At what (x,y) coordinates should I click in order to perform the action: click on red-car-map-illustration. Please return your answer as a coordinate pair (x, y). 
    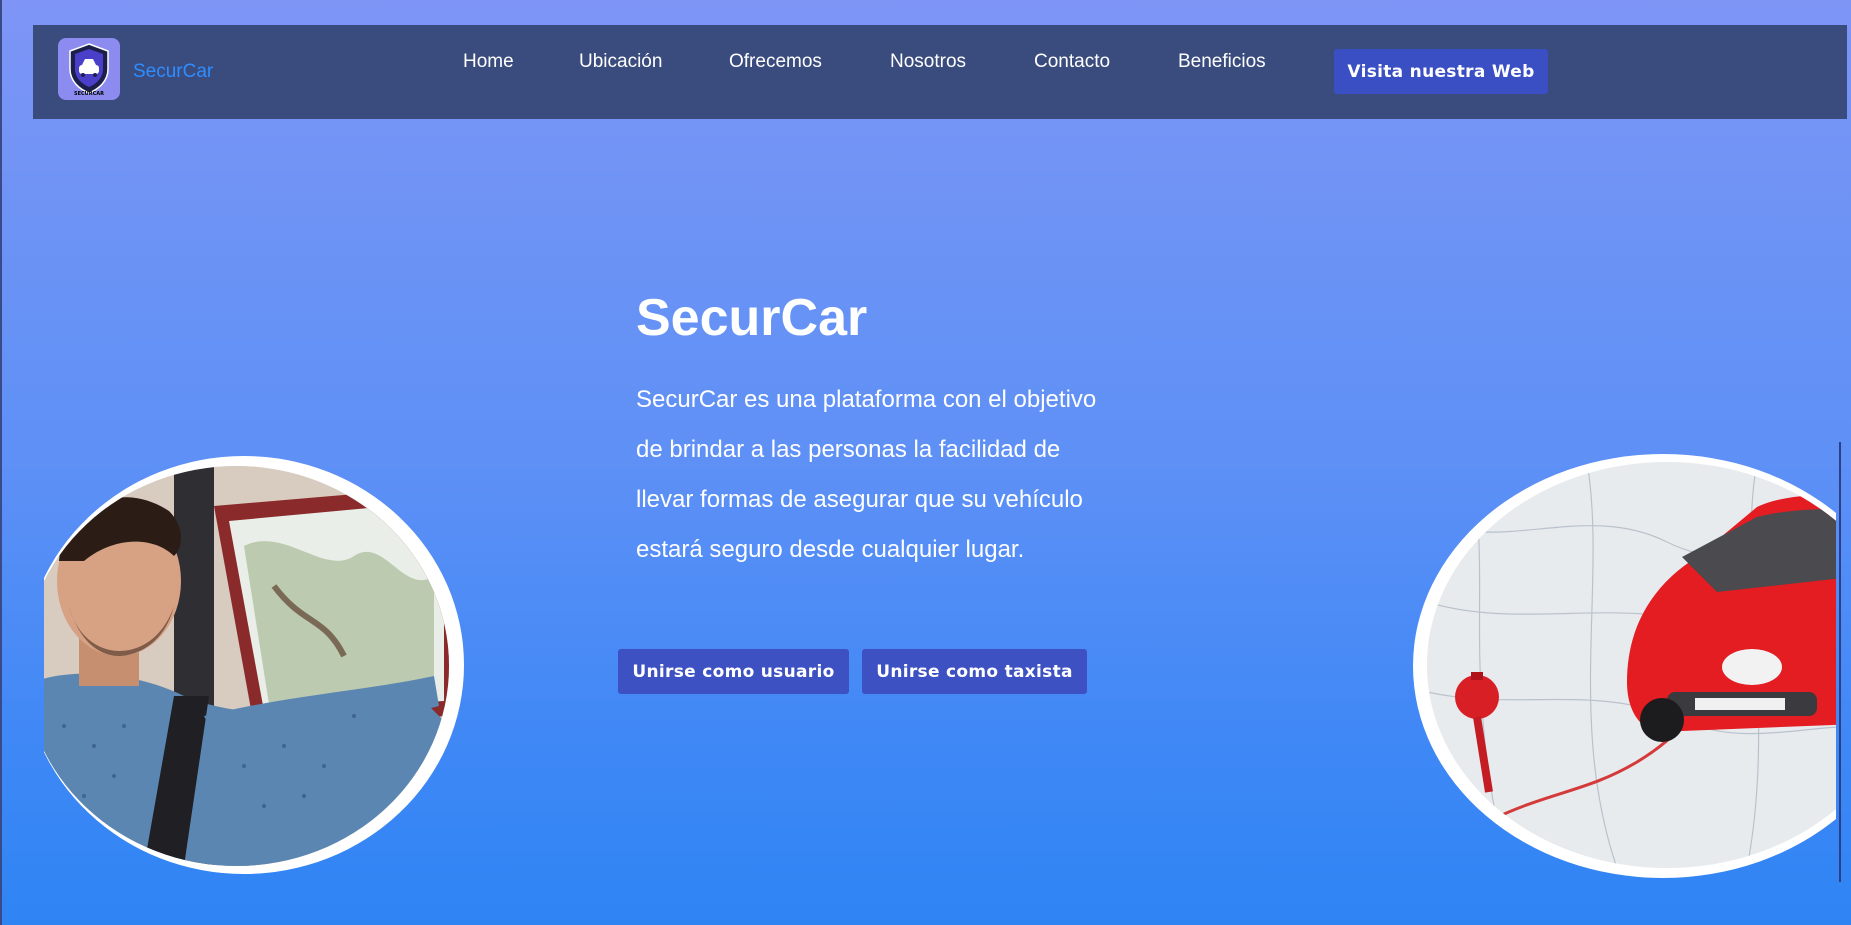
    Looking at the image, I should click on (1631, 665).